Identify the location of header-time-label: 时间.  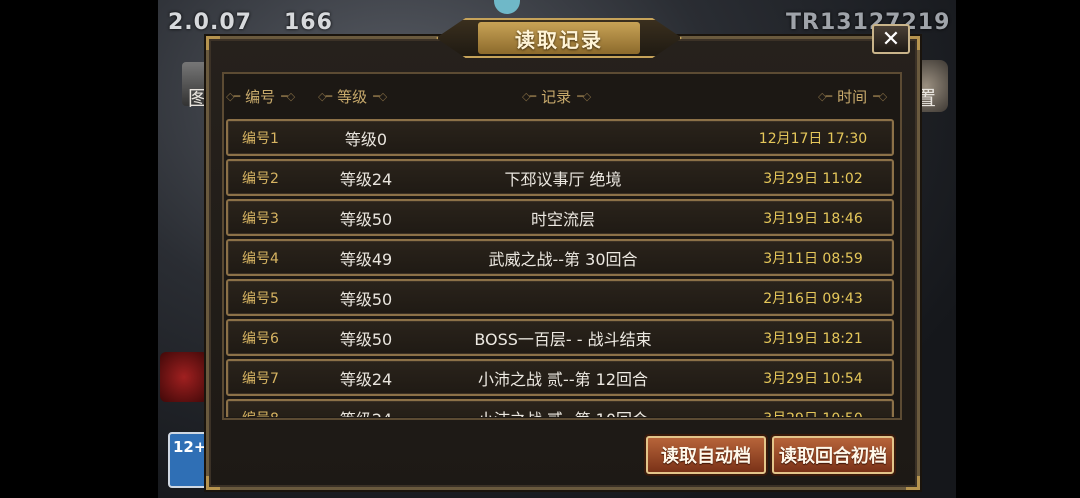
(852, 97).